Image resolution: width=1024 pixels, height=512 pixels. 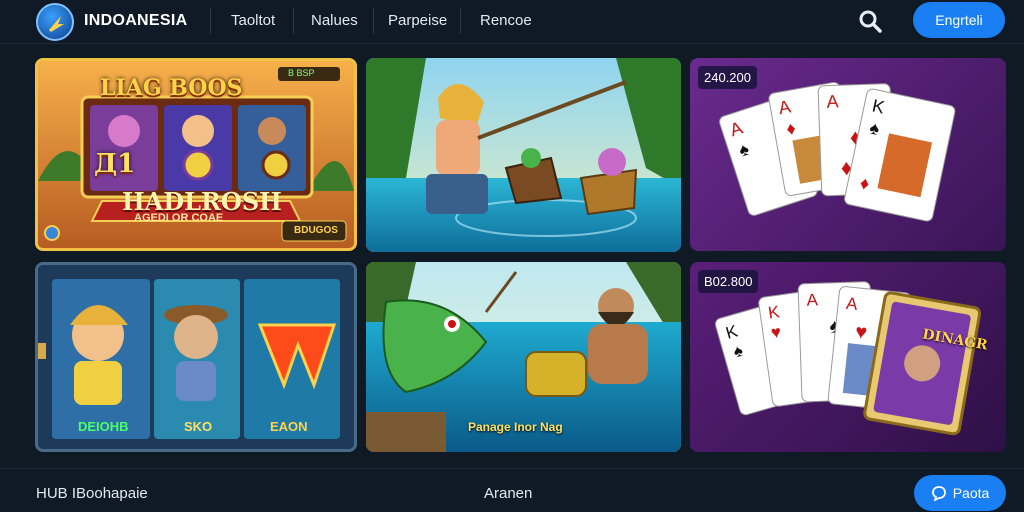 I want to click on nav-item-3: Parpeise, so click(x=417, y=20).